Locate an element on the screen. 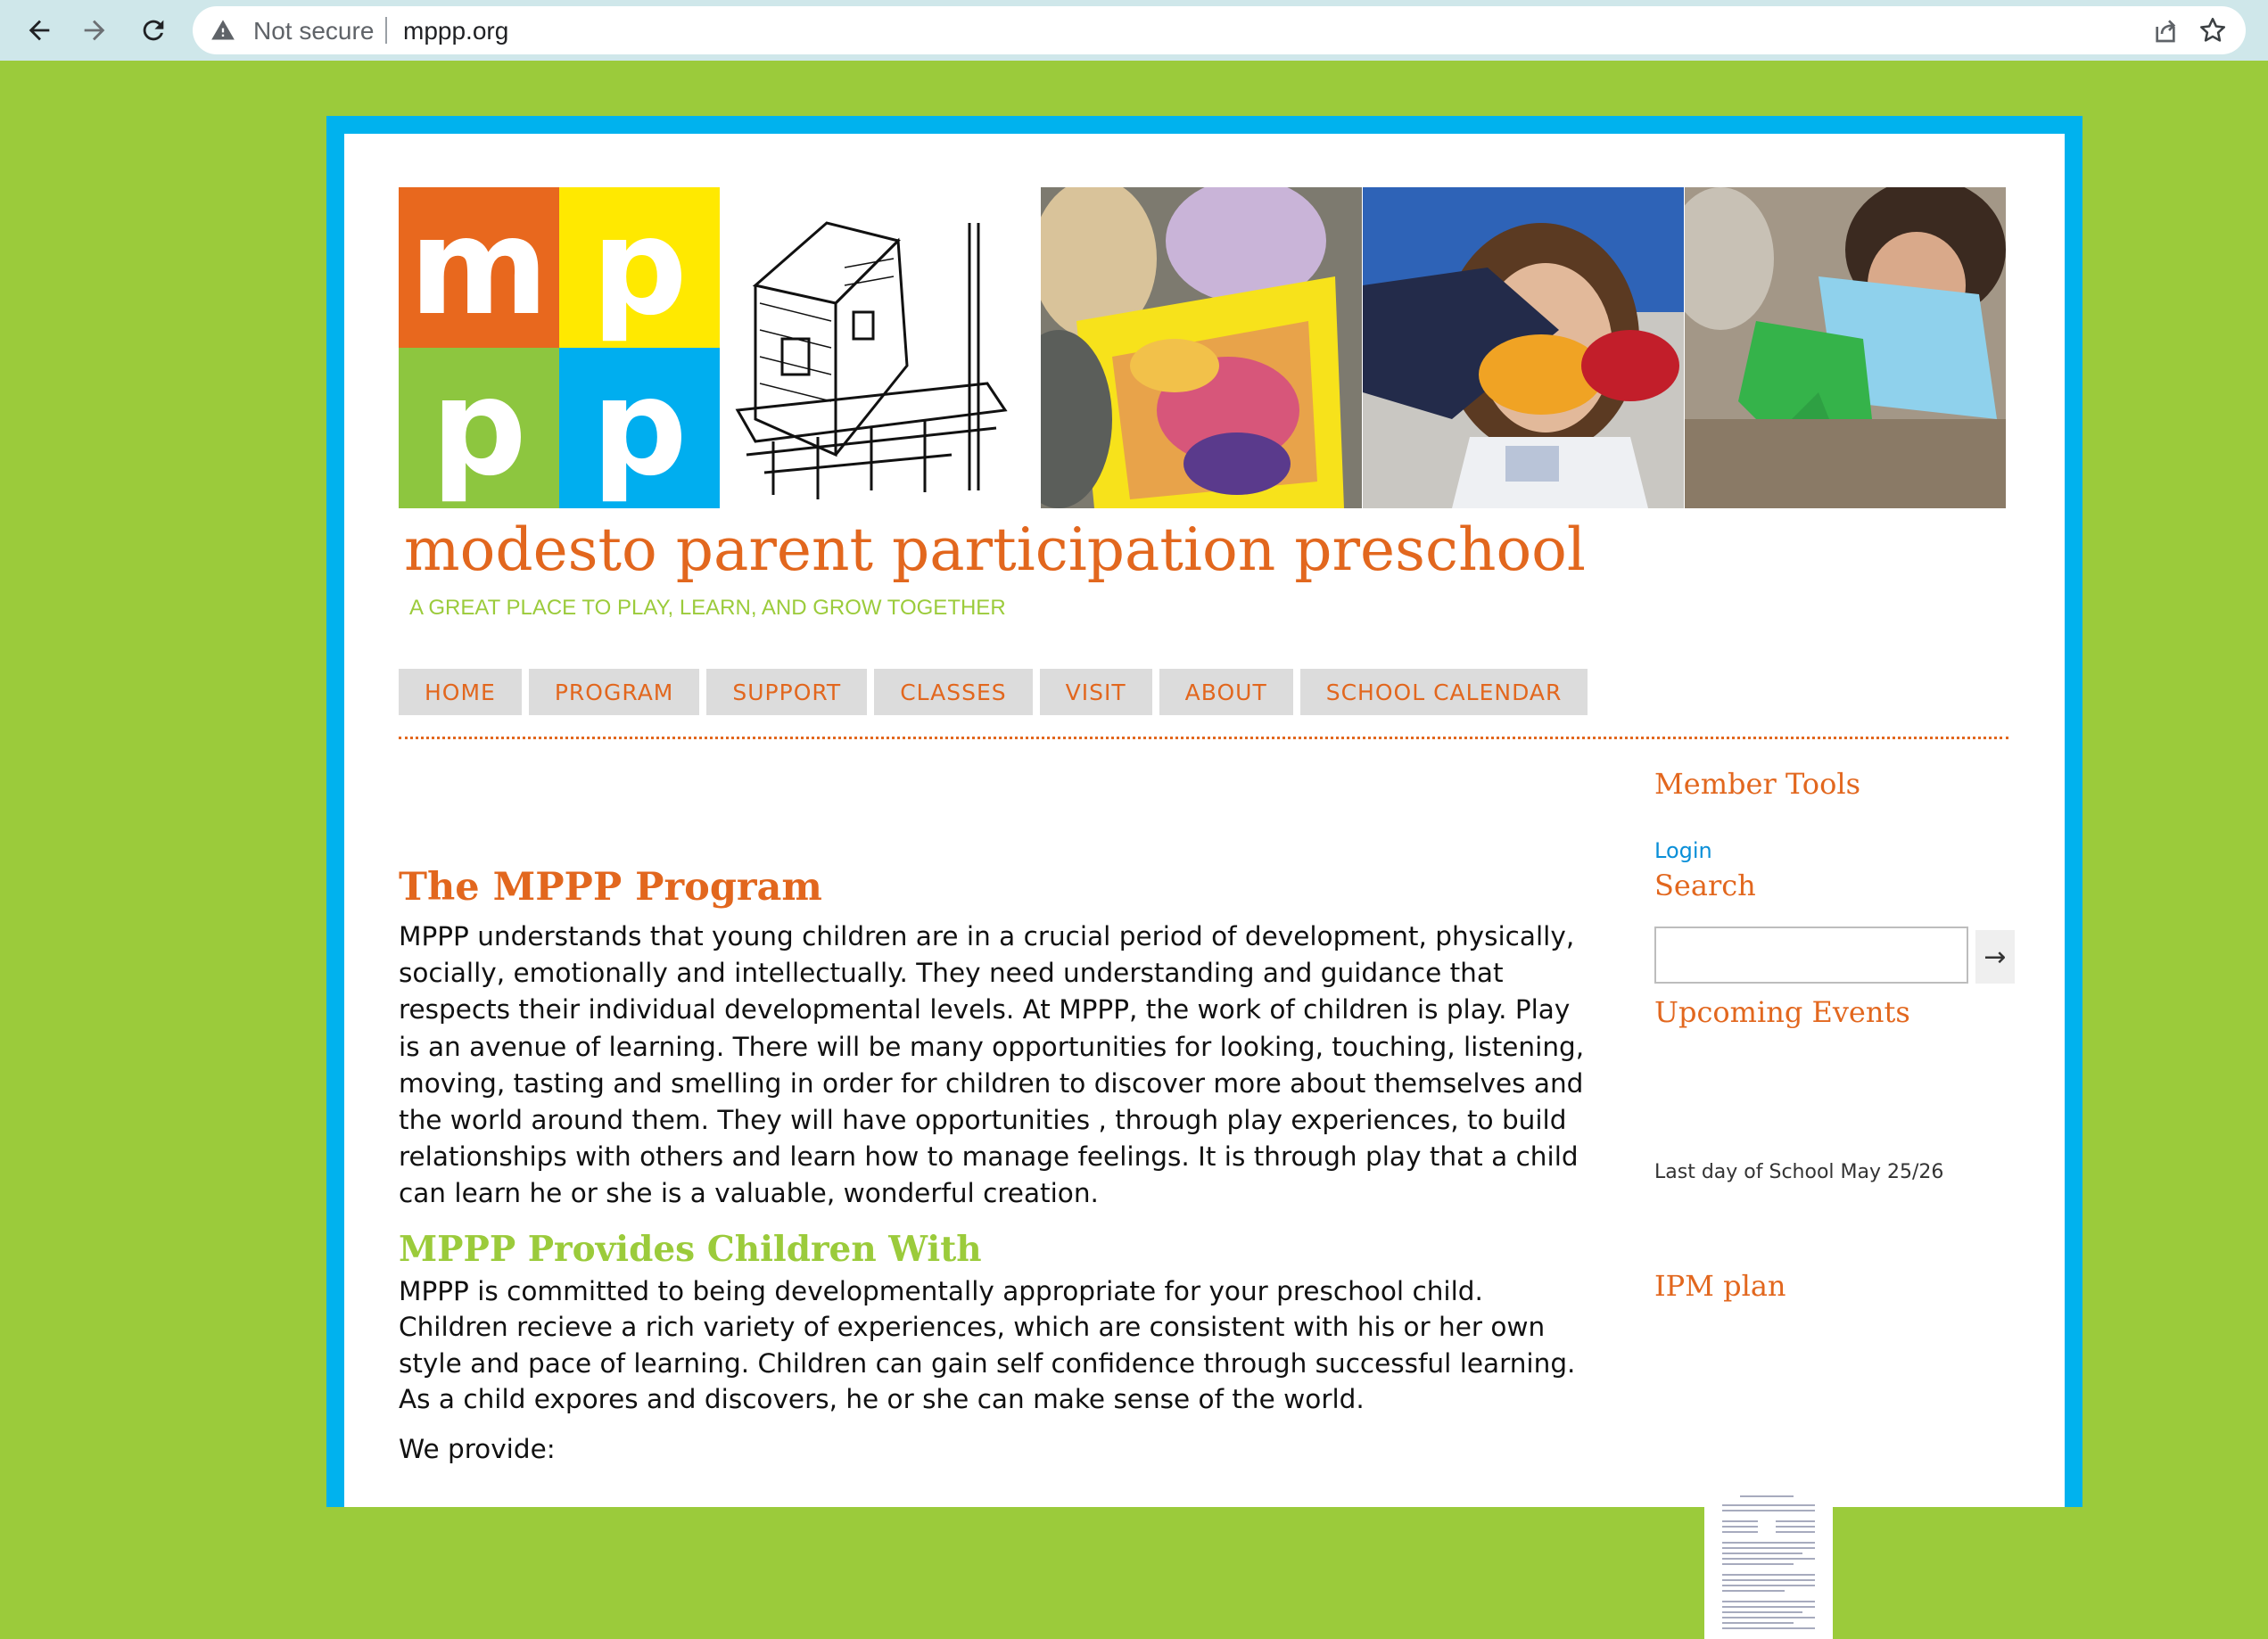  arrow-left-icon is located at coordinates (39, 30).